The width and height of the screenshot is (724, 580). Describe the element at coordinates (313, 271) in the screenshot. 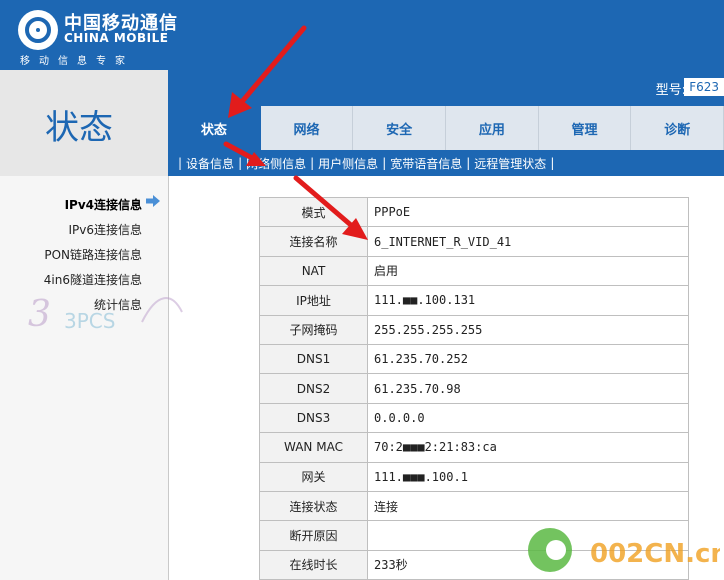

I see `row-key: NAT` at that location.